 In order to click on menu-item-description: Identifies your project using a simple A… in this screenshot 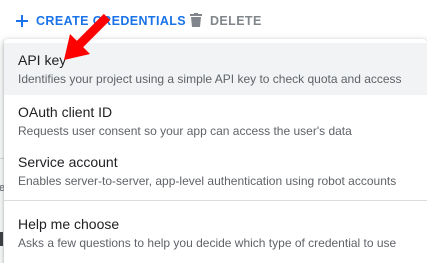, I will do `click(210, 79)`.